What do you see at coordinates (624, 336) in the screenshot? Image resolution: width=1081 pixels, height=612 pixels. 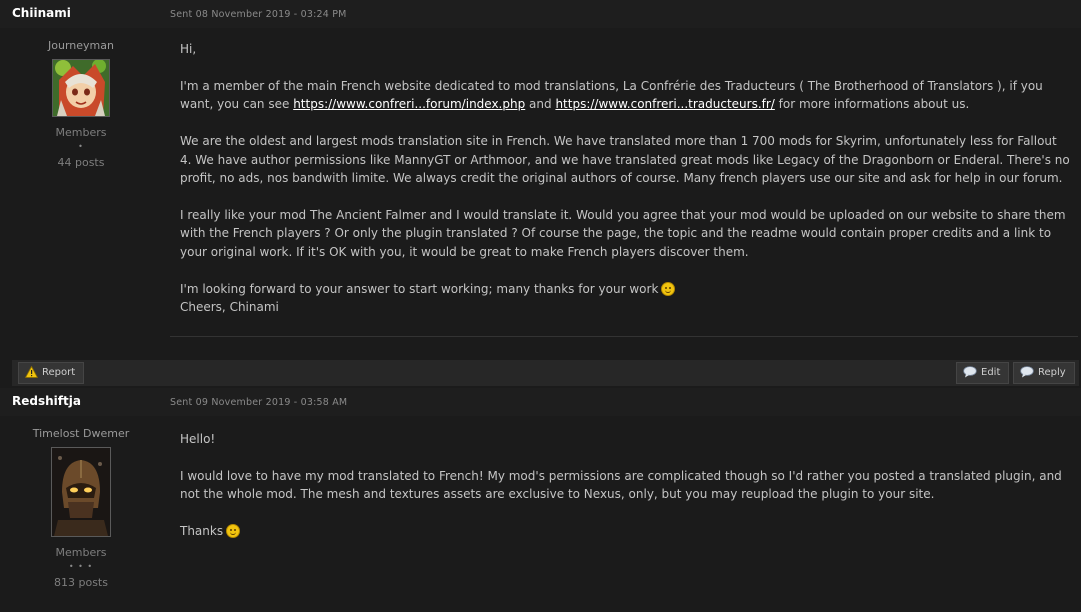 I see `post-divider` at bounding box center [624, 336].